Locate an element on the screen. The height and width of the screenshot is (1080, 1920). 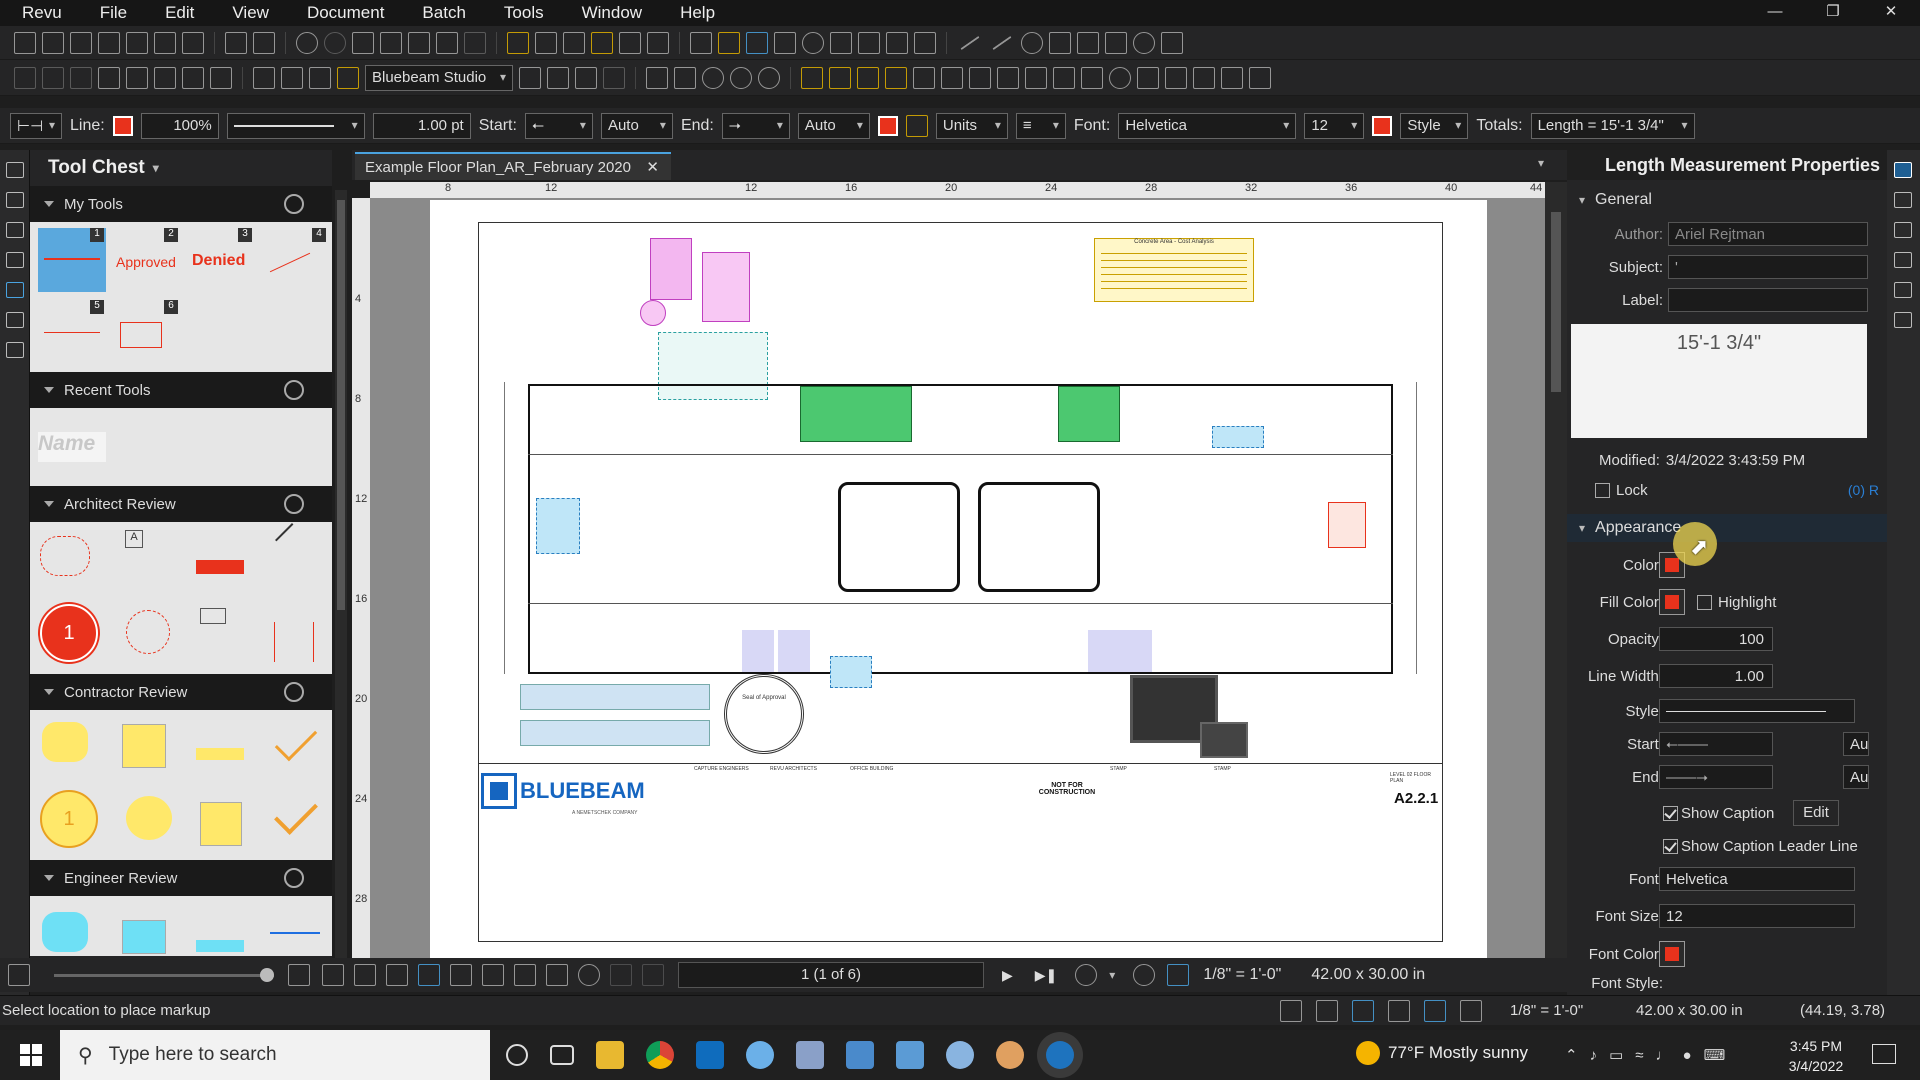
menu-document: Document is located at coordinates (342, 13).